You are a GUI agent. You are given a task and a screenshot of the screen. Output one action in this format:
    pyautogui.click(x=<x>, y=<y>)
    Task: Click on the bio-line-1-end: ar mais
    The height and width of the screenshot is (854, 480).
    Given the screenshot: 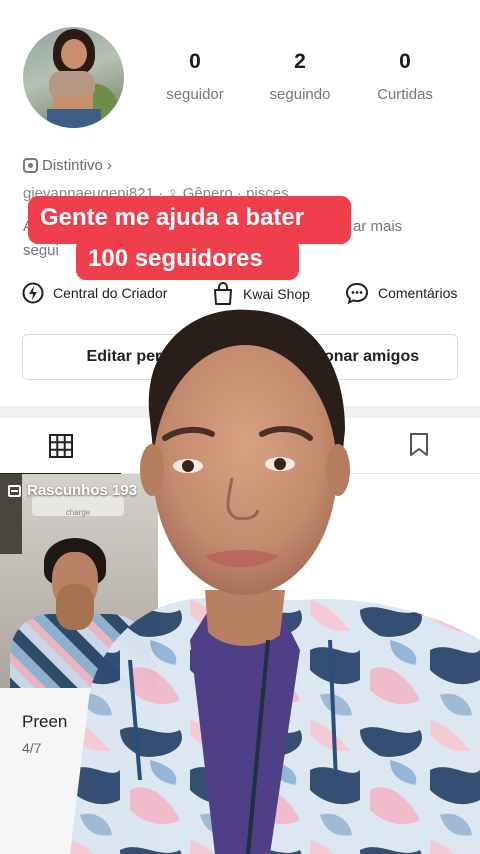 What is the action you would take?
    pyautogui.click(x=378, y=226)
    